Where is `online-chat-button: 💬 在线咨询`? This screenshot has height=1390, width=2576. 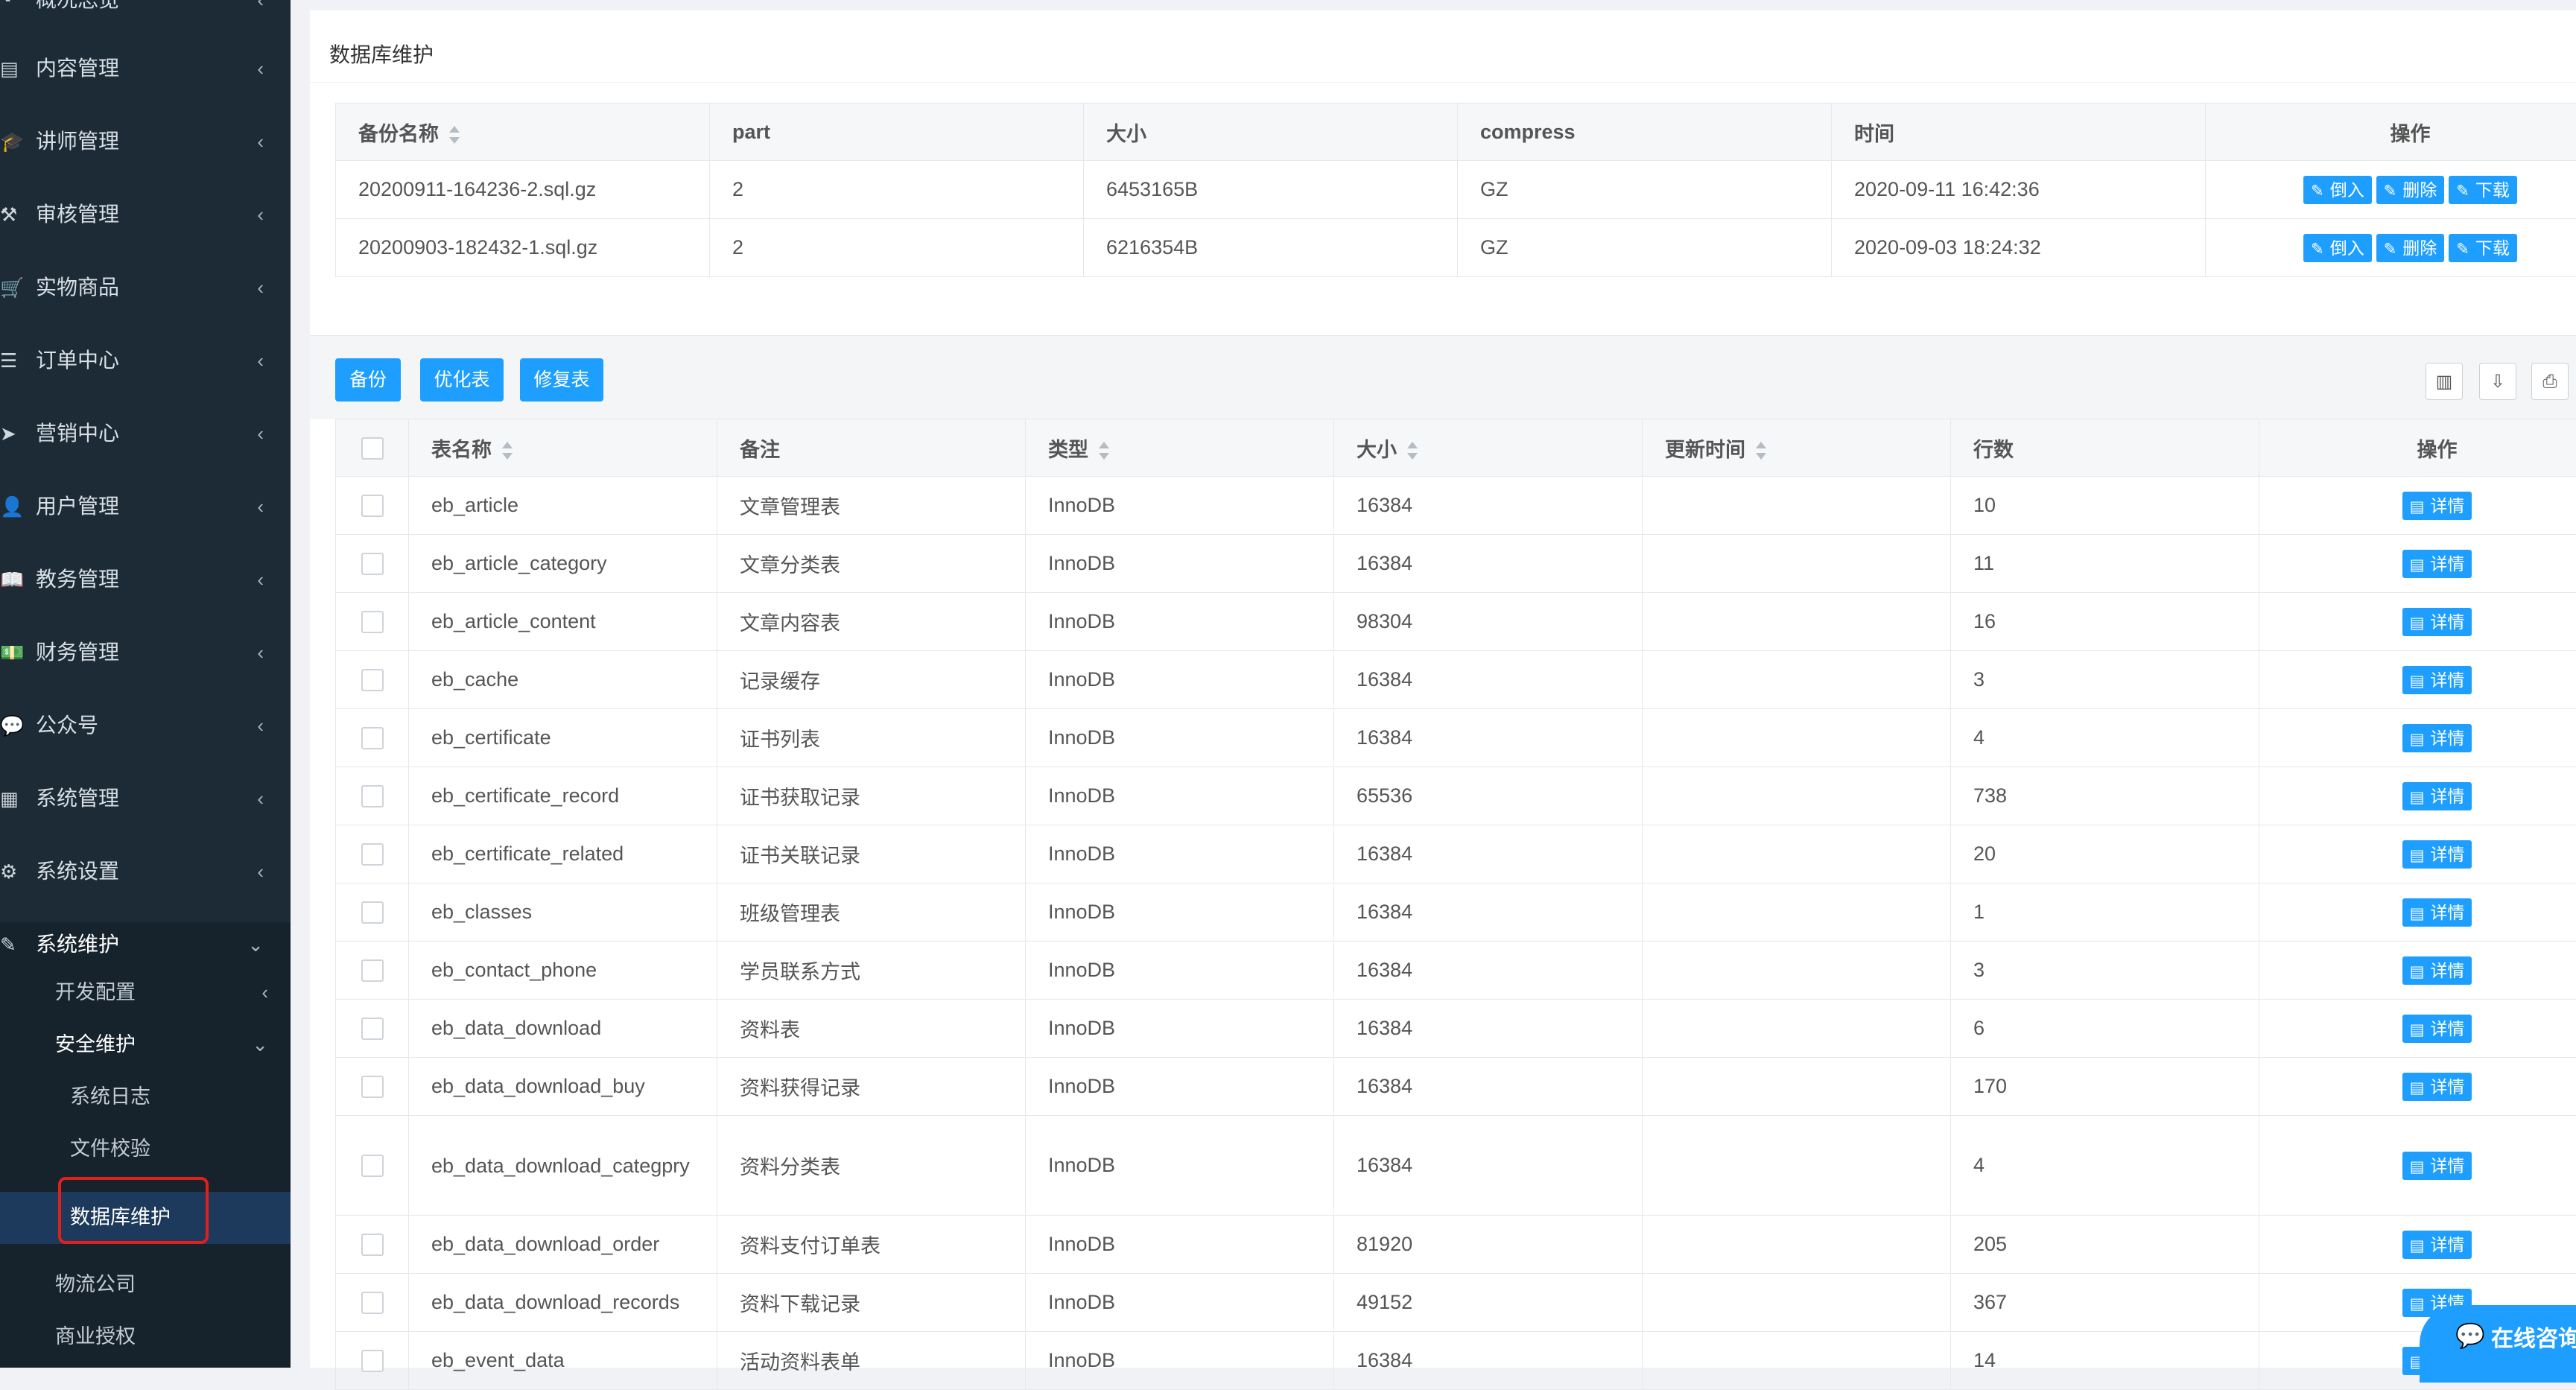 online-chat-button: 💬 在线咨询 is located at coordinates (2498, 1344).